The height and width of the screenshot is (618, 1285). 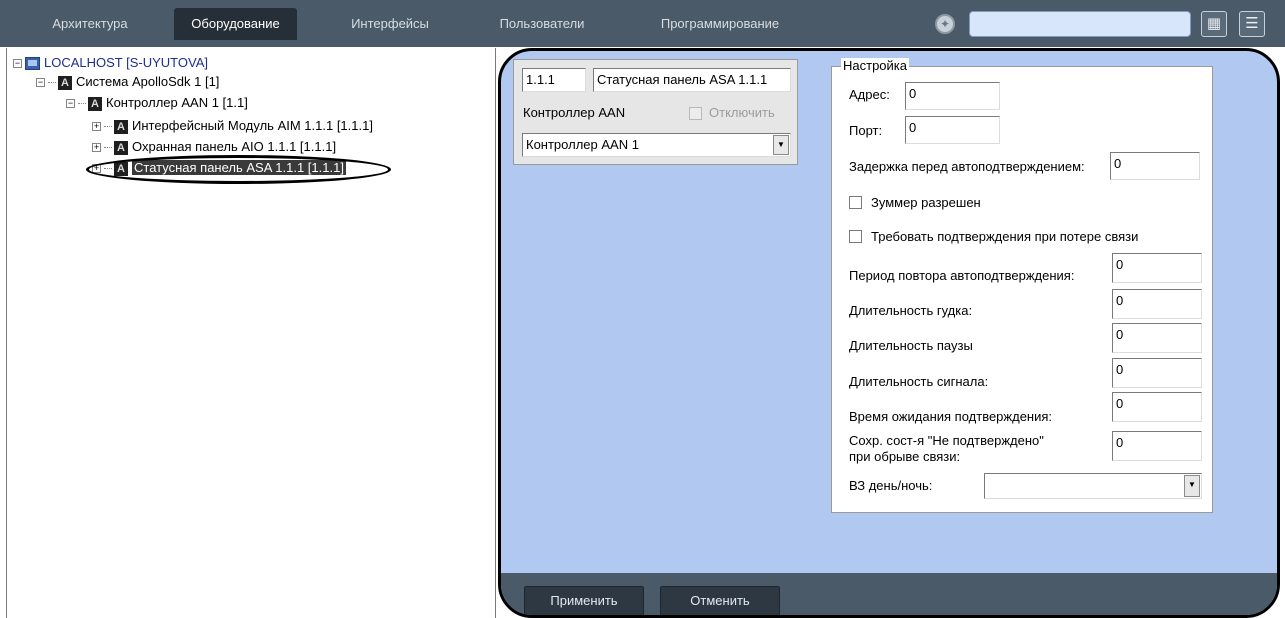 I want to click on tree-node-label: Охранная панель AIO 1.1.1 [1.1.1], so click(x=234, y=146).